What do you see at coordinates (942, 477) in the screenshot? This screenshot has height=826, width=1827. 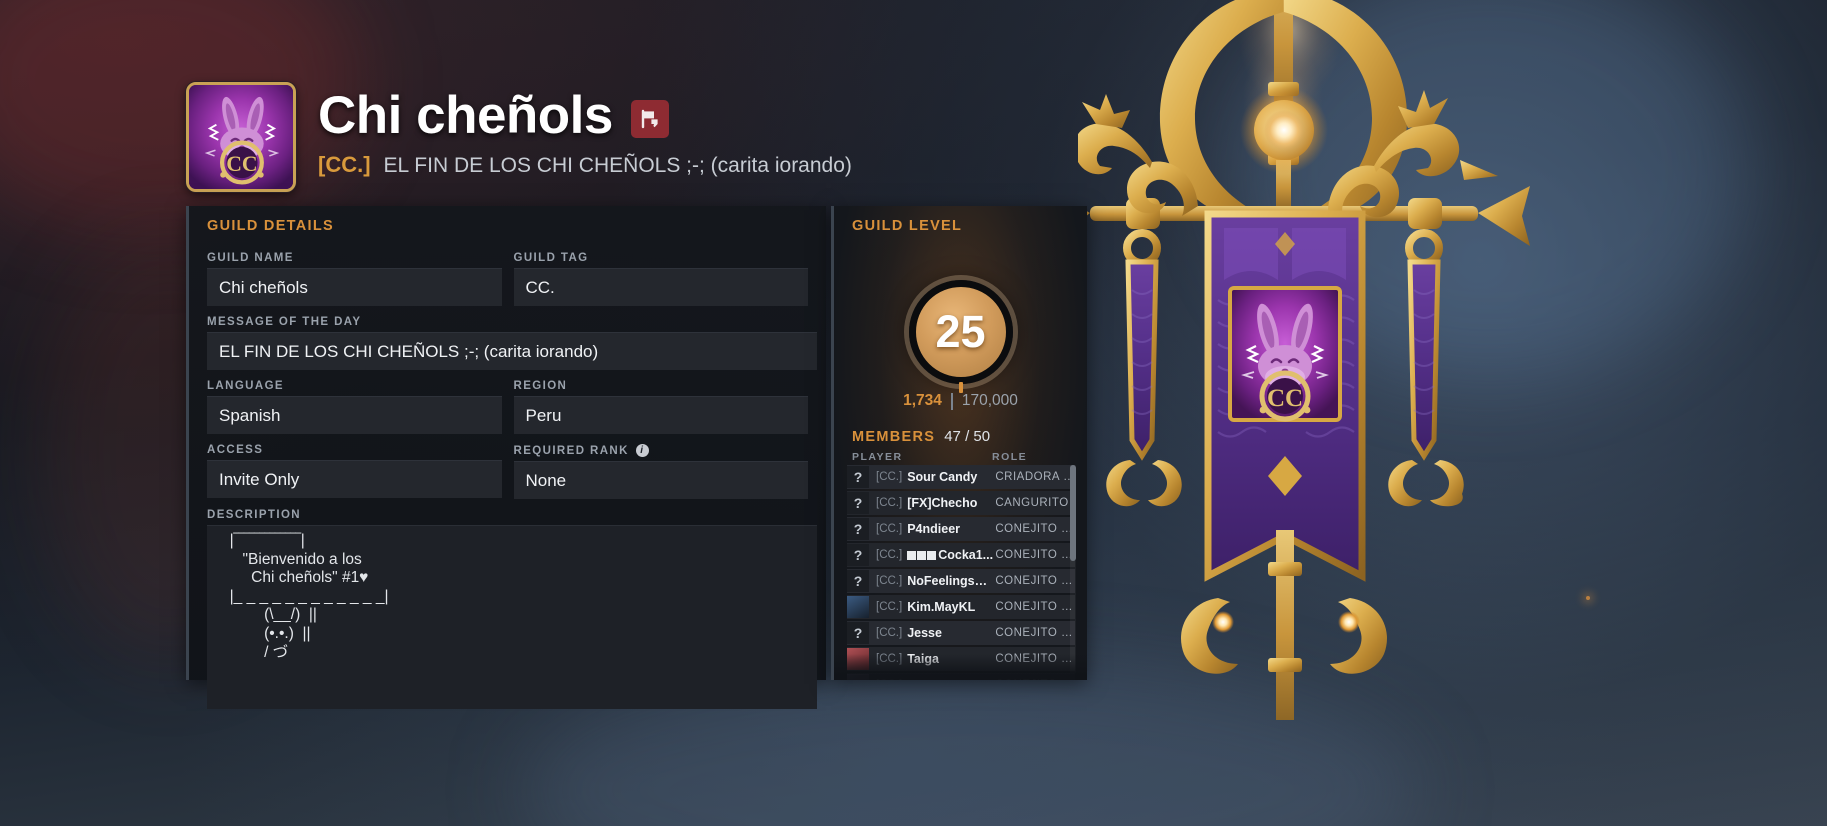 I see `member-name: Sour Candy` at bounding box center [942, 477].